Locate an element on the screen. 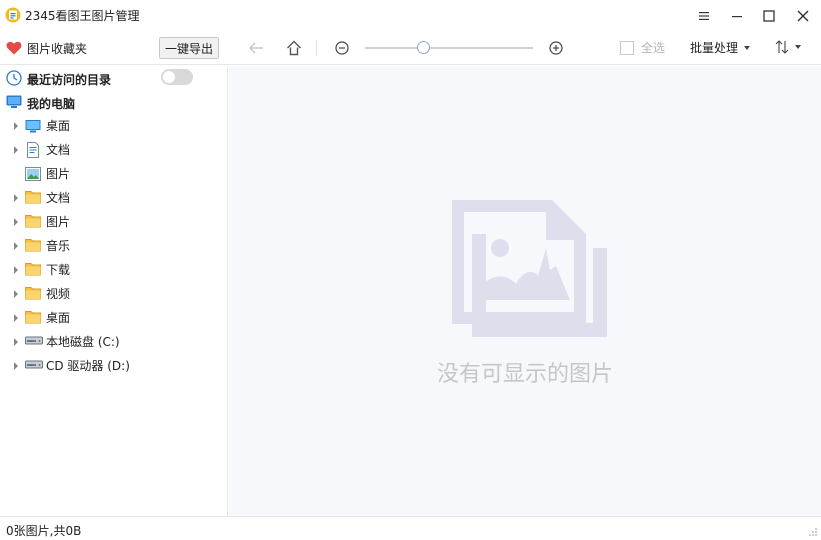 Image resolution: width=821 pixels, height=540 pixels. my-computer-label: 我的电脑 is located at coordinates (51, 104).